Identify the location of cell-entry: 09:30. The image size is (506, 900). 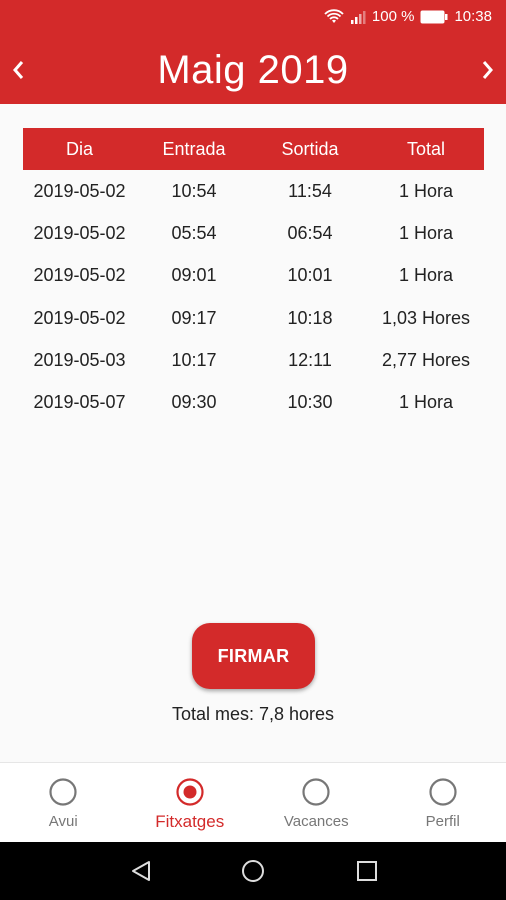
(194, 402).